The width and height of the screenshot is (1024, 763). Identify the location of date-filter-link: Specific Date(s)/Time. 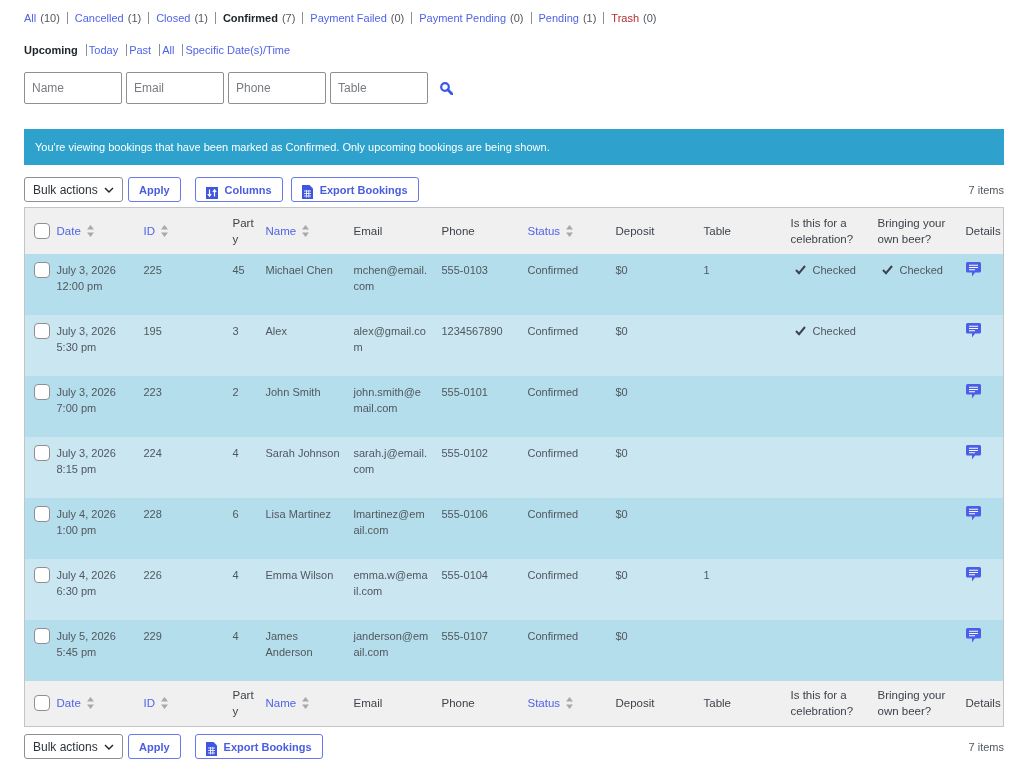
(238, 50).